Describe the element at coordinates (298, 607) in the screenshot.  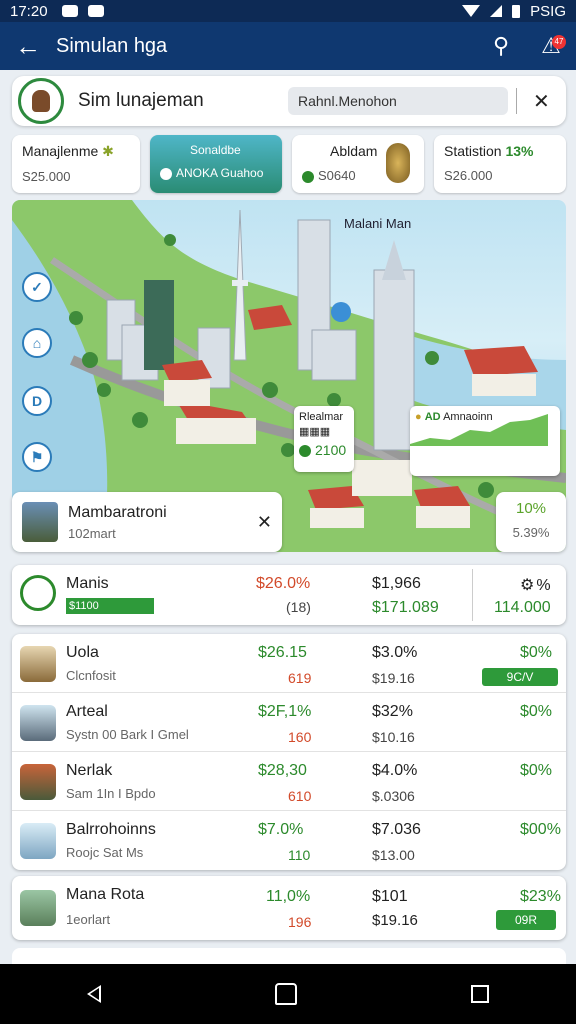
I see `summary-col2-bottom: (18)` at that location.